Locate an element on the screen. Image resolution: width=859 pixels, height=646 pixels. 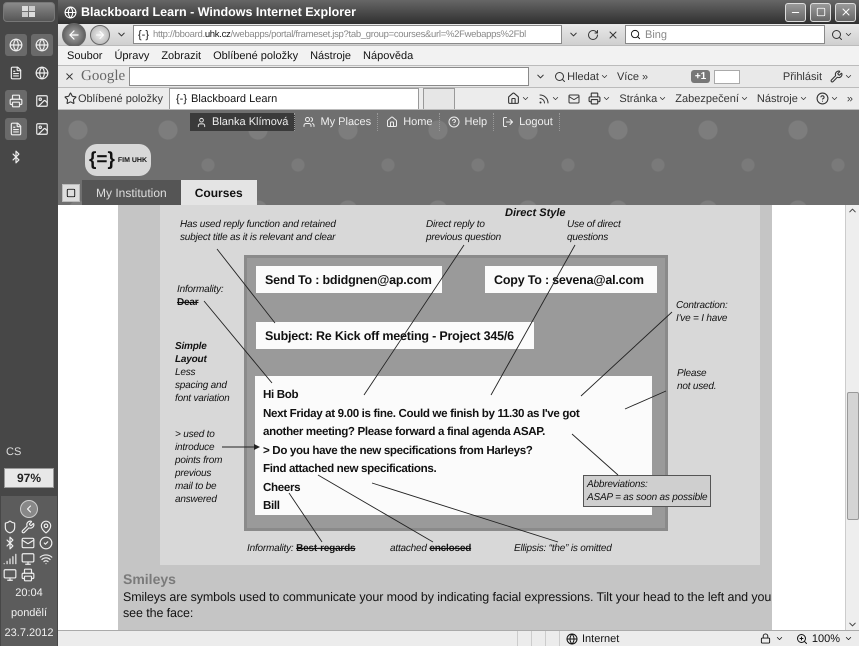
annotation-note: attached enclosed is located at coordinates (431, 548).